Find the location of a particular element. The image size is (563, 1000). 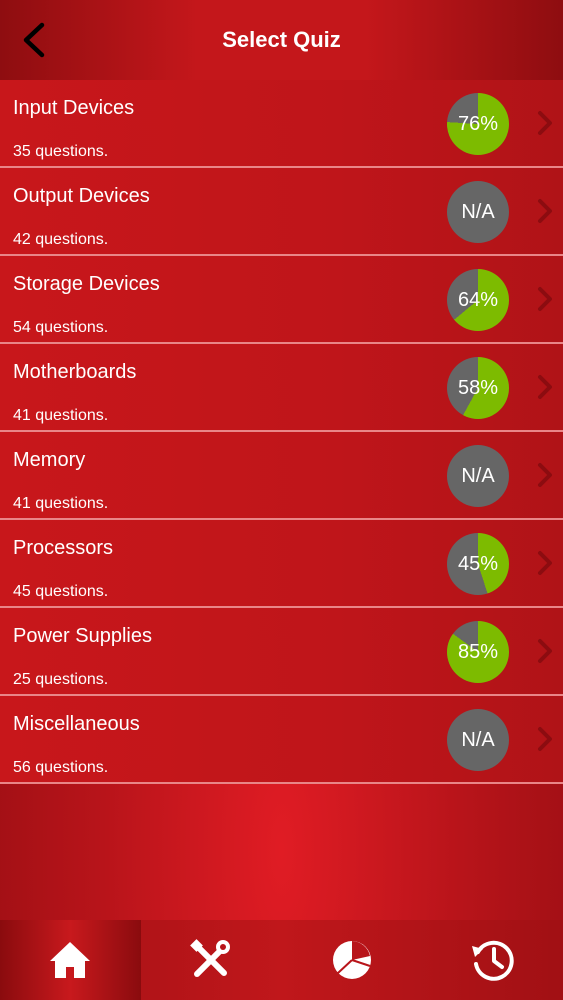

quiz-row: Output Devices 42 questions. N/A is located at coordinates (281, 212).